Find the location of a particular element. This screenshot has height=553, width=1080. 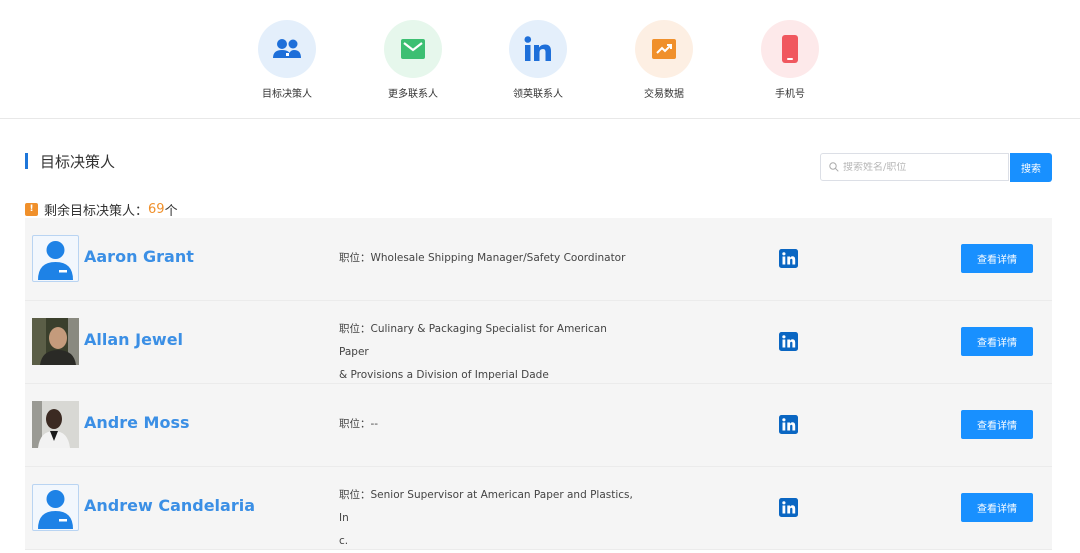

nav-label: 目标决策人 is located at coordinates (287, 94).